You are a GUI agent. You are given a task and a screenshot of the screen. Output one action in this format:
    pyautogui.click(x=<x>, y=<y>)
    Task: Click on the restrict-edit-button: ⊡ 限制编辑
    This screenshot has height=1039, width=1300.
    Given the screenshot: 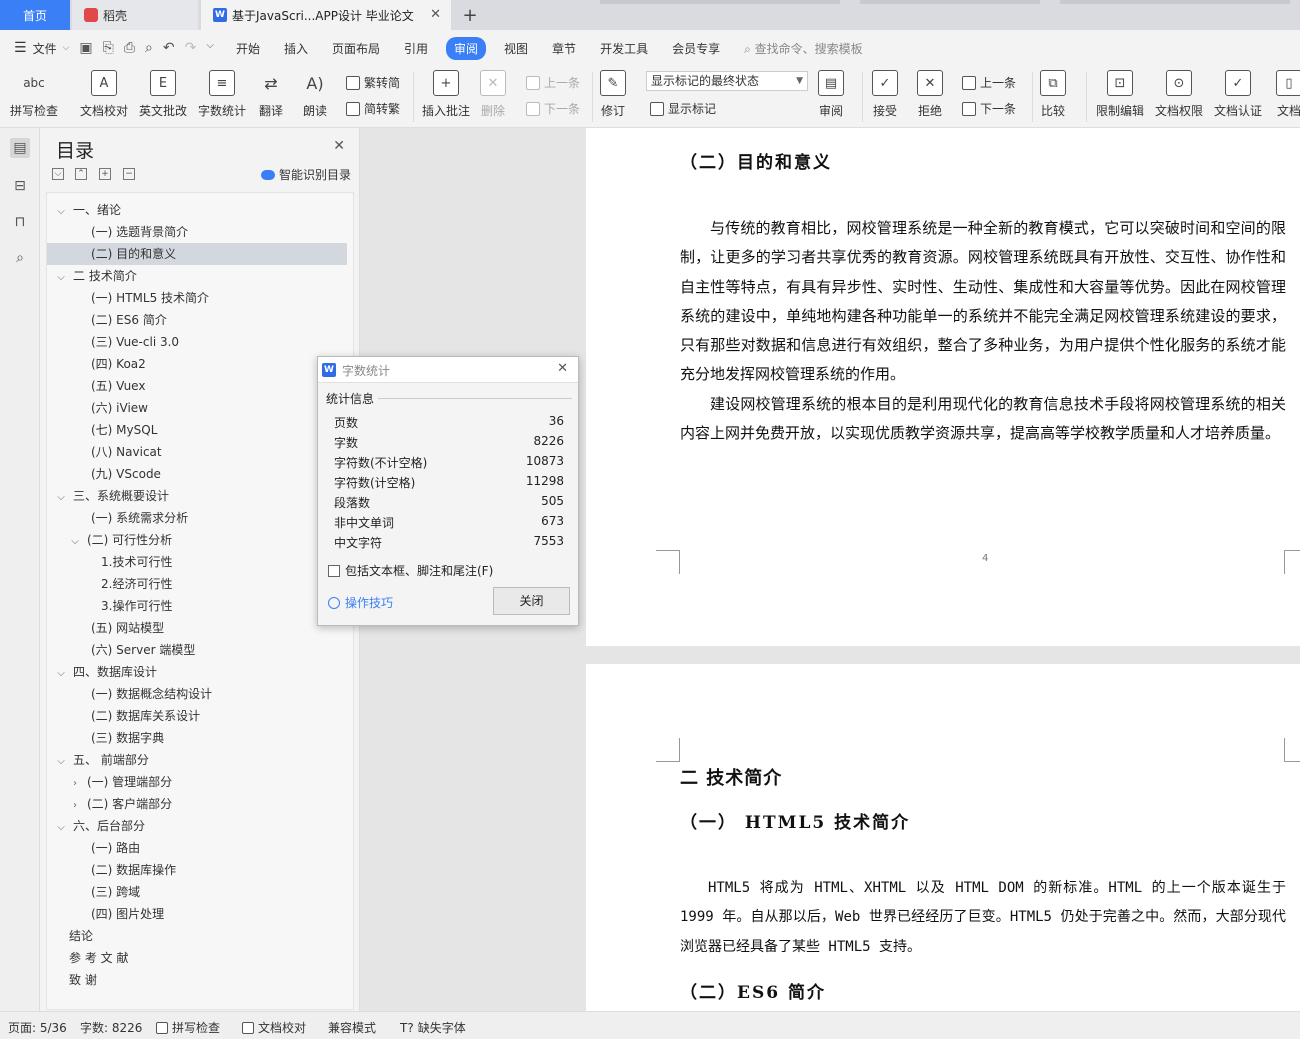 What is the action you would take?
    pyautogui.click(x=1120, y=94)
    